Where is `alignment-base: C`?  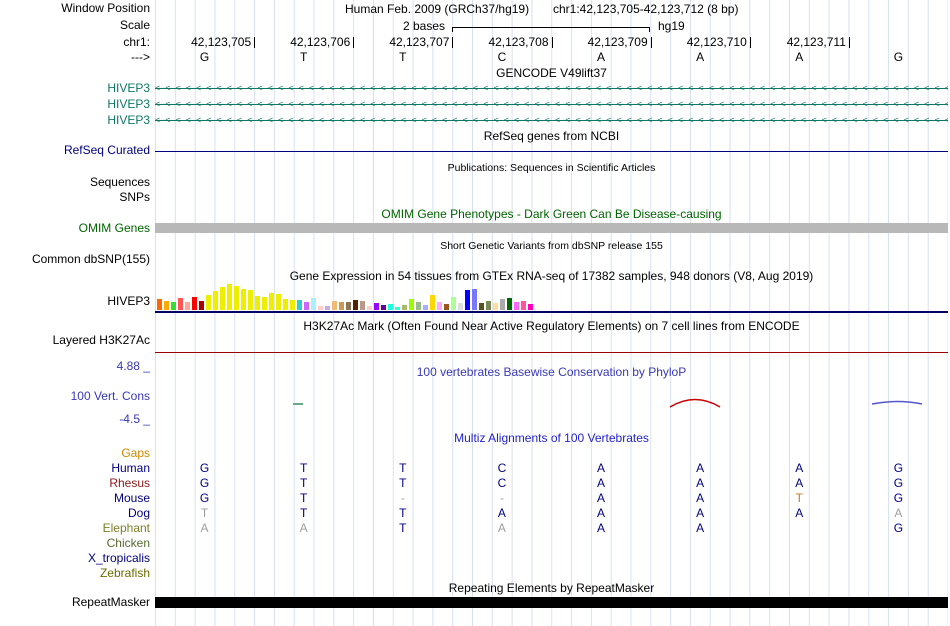 alignment-base: C is located at coordinates (502, 483).